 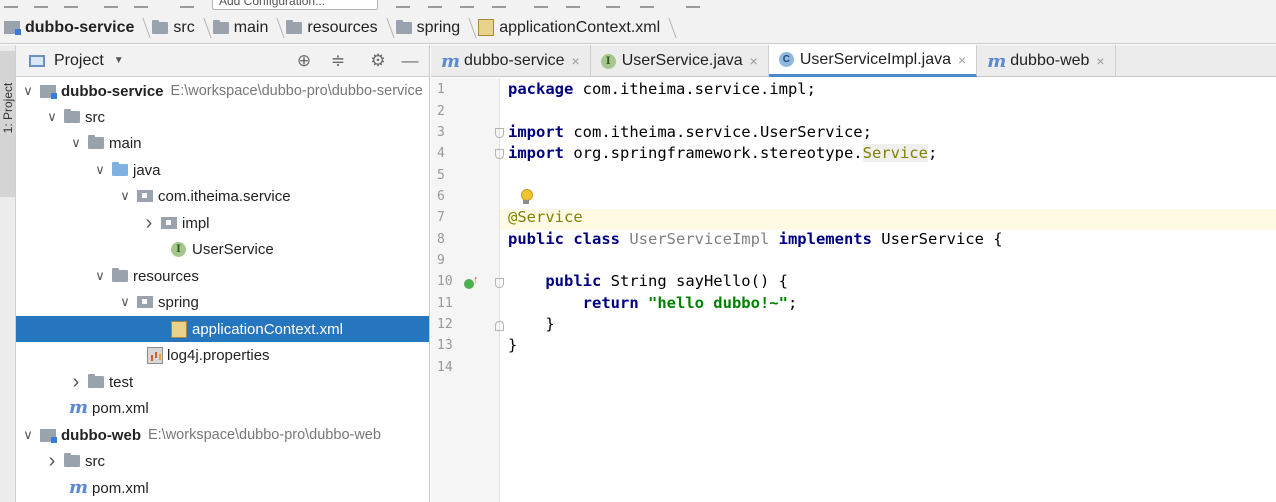 What do you see at coordinates (410, 61) in the screenshot?
I see `minimize-icon: —` at bounding box center [410, 61].